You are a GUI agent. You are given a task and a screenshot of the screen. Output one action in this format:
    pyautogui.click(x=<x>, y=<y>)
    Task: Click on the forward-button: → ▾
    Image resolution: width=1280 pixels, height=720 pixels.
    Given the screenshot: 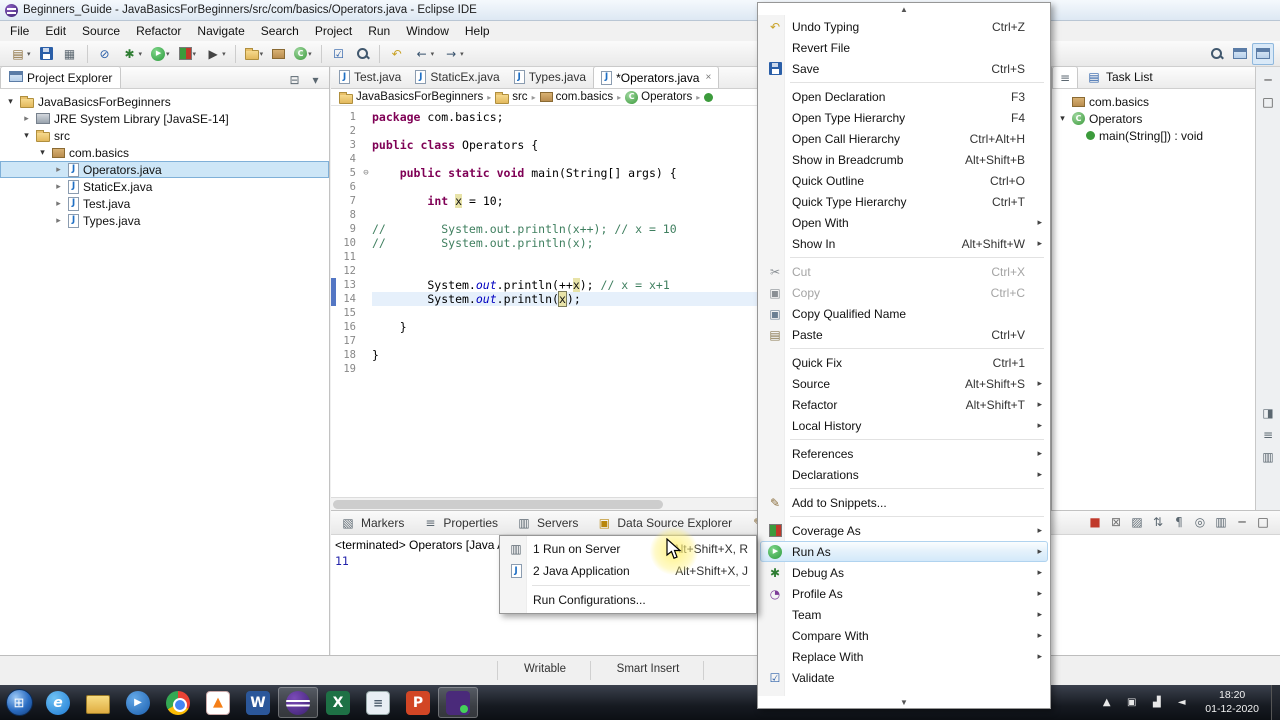 What is the action you would take?
    pyautogui.click(x=453, y=54)
    